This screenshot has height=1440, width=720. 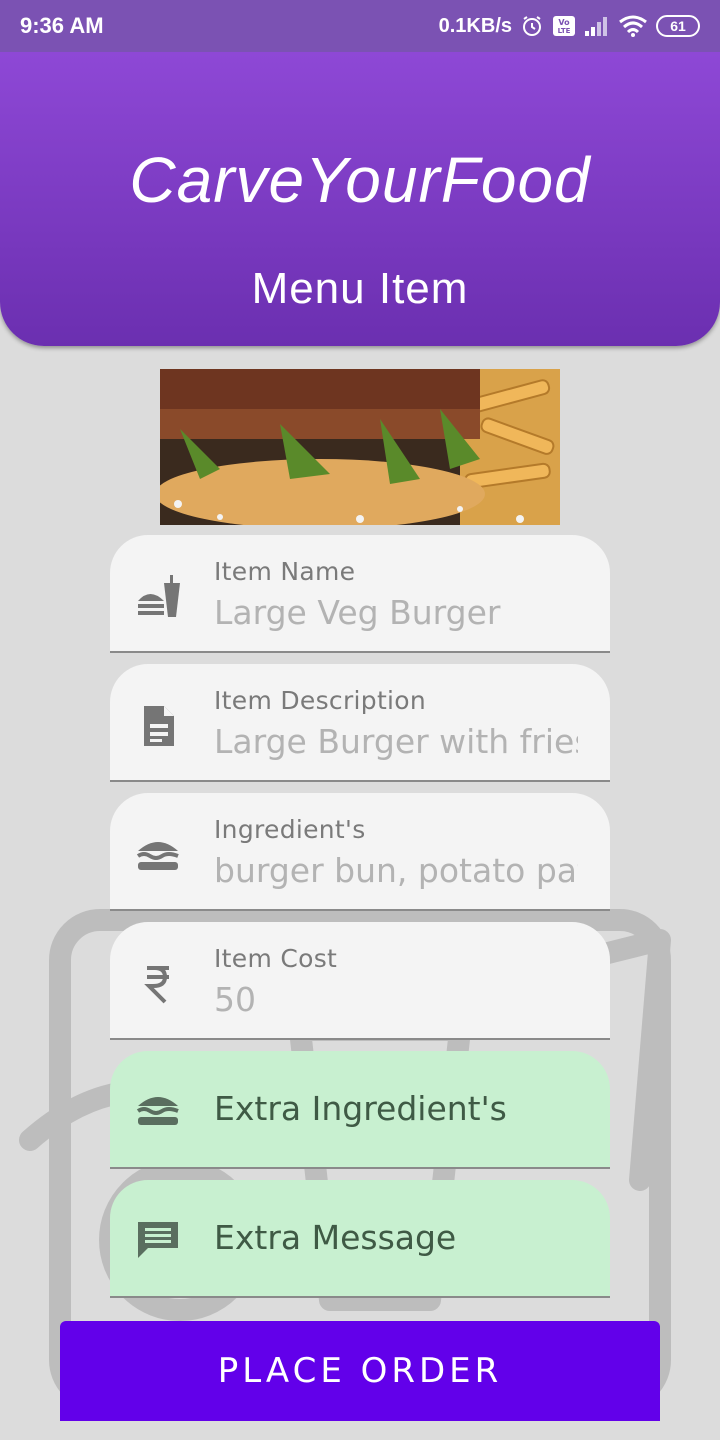 What do you see at coordinates (285, 571) in the screenshot?
I see `item-name-label: Item Name` at bounding box center [285, 571].